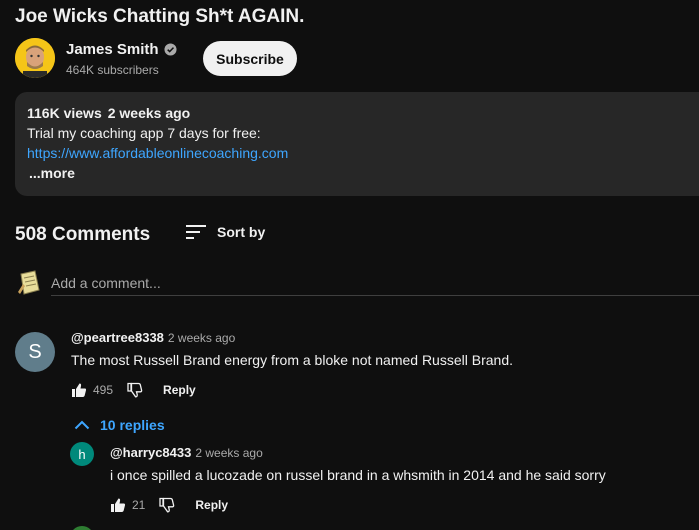 This screenshot has height=530, width=699. What do you see at coordinates (82, 425) in the screenshot?
I see `chevron-up-icon` at bounding box center [82, 425].